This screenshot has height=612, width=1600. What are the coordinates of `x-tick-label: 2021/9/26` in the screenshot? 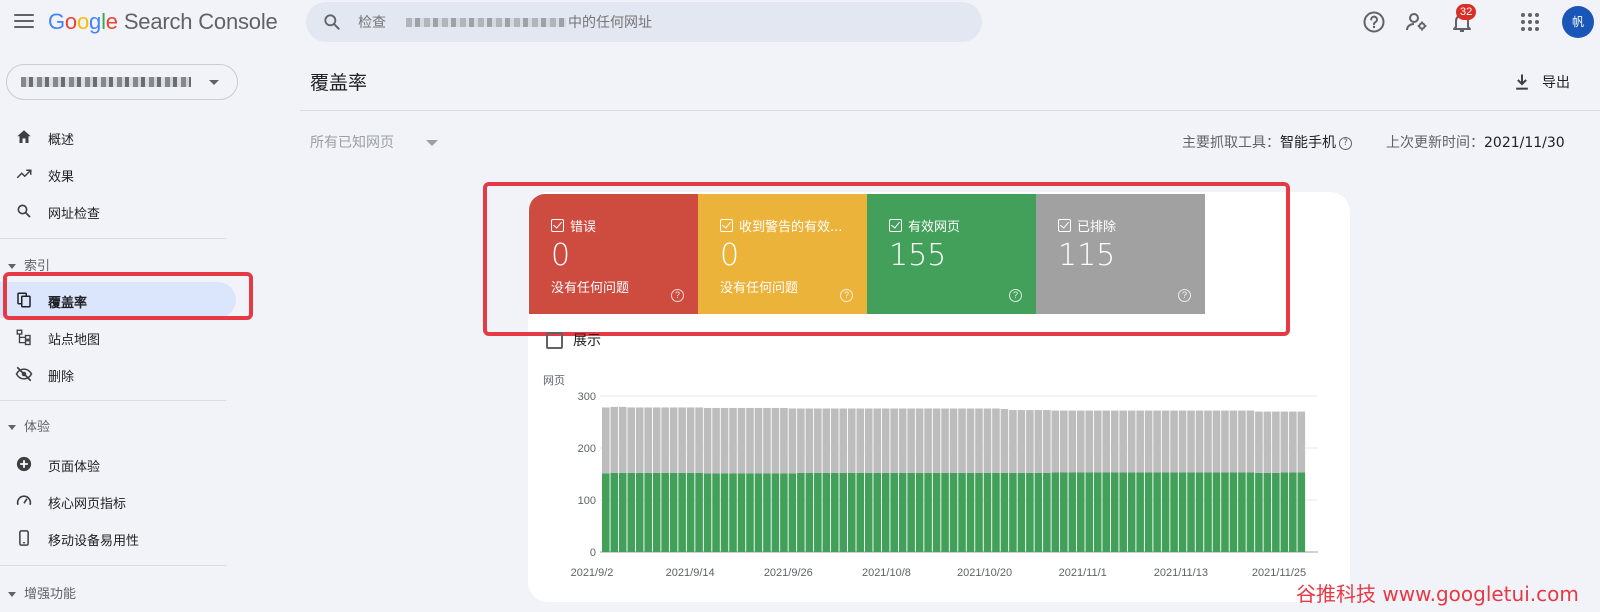 It's located at (788, 573).